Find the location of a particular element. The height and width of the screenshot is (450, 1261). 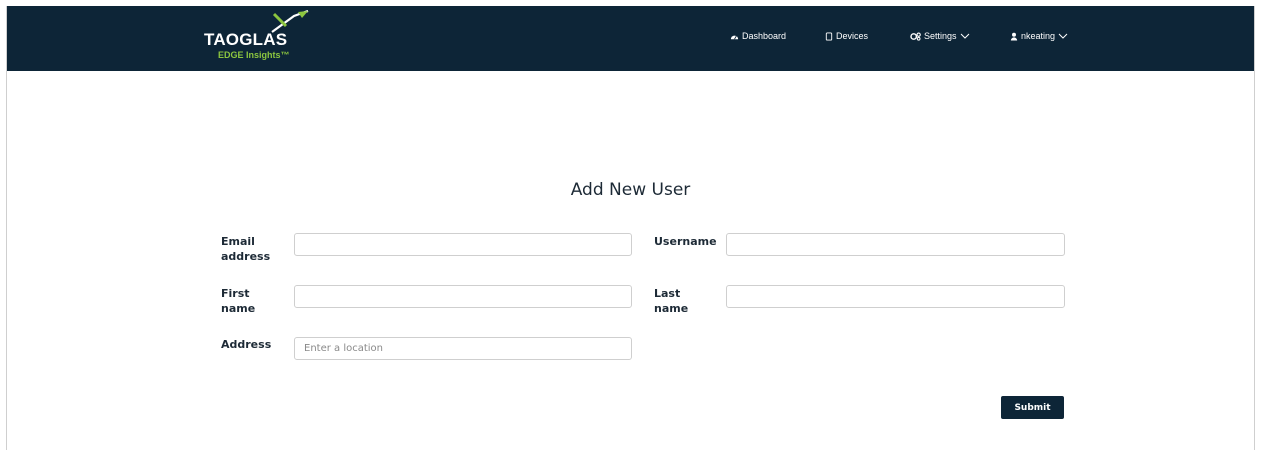

last-name-label: Last name is located at coordinates (671, 301).